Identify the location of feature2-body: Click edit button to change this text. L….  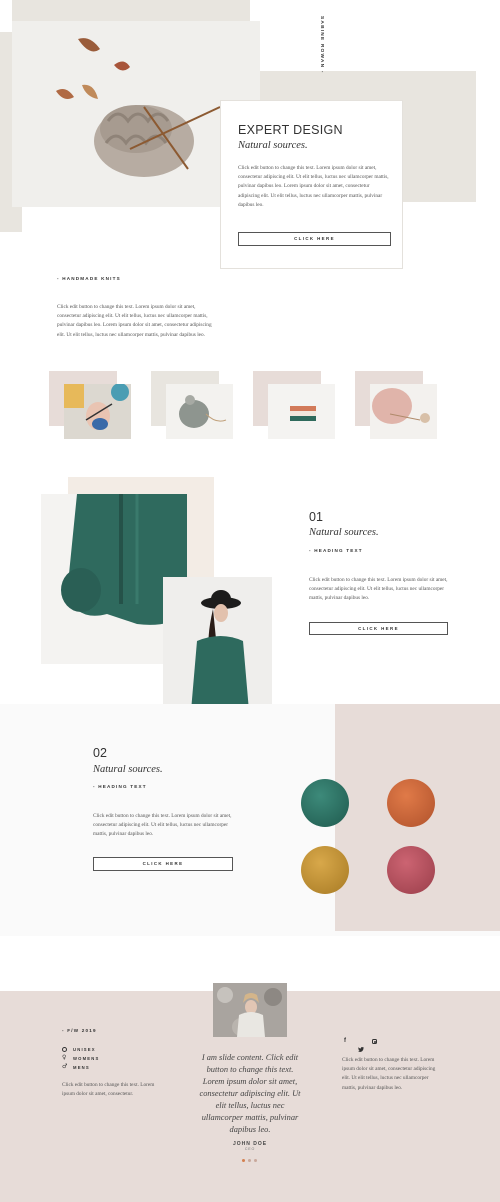
(162, 825).